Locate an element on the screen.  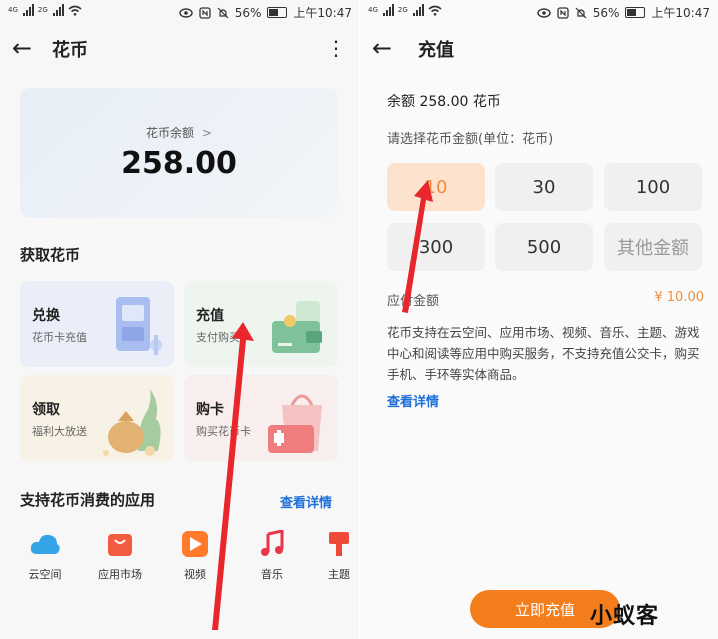
nfc-icon is located at coordinates (205, 12).